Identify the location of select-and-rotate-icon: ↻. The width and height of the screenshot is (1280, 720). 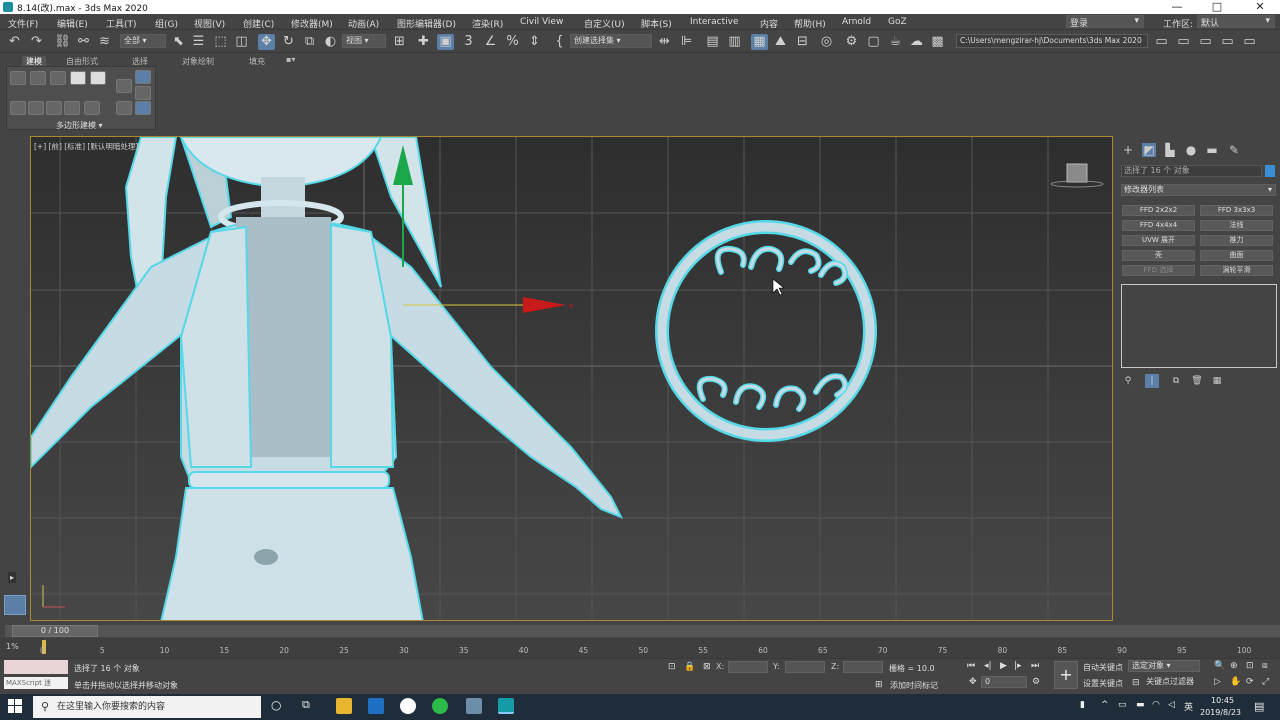
(288, 42).